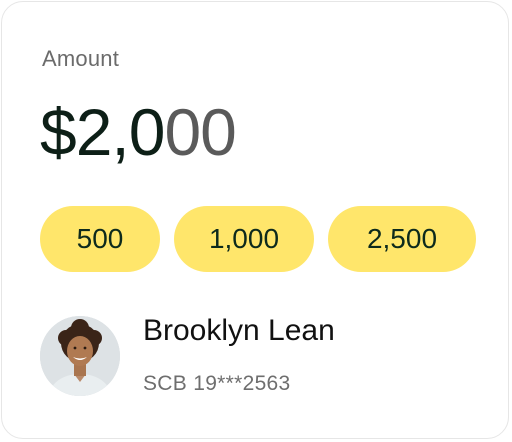 Image resolution: width=512 pixels, height=442 pixels. I want to click on recipient-account: SCB 19***2563, so click(217, 383).